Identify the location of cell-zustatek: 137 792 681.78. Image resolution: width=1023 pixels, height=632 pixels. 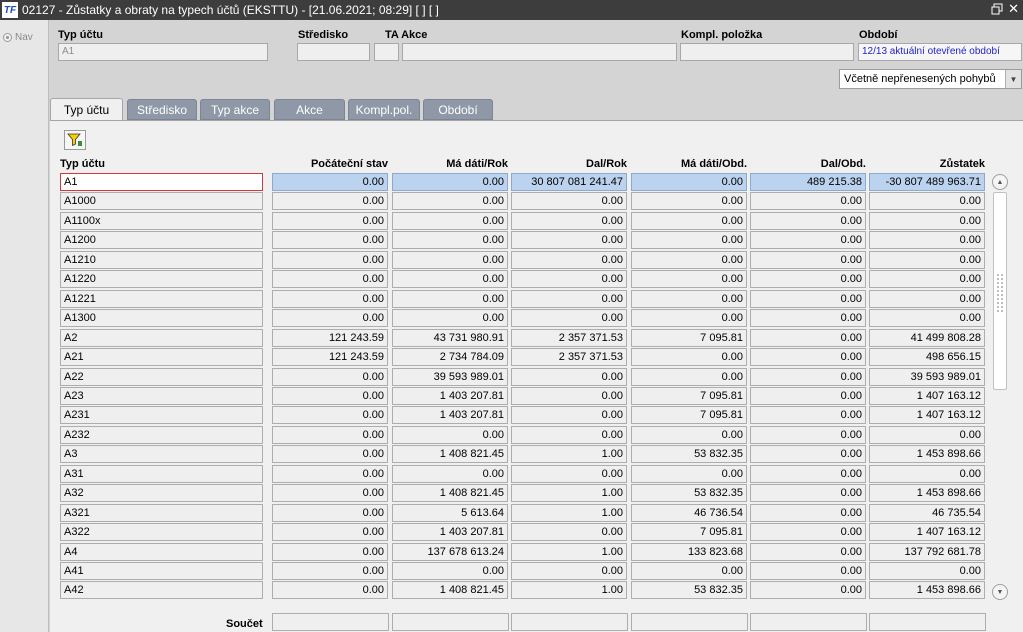
(927, 551).